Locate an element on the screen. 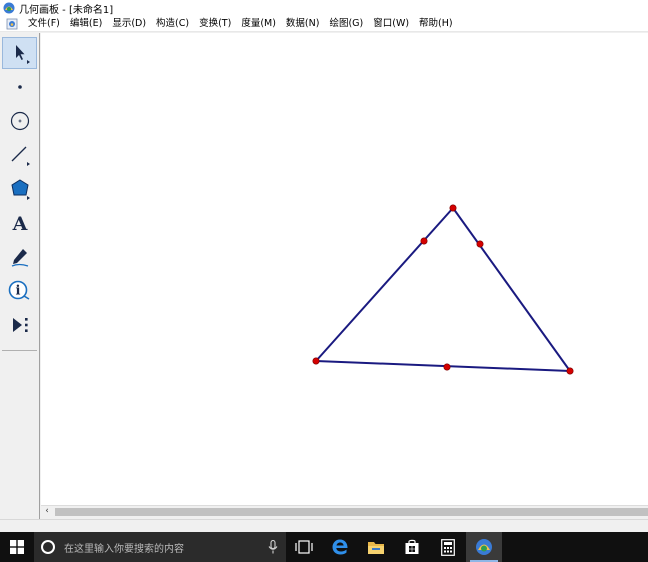 Image resolution: width=648 pixels, height=562 pixels. tool-information: i is located at coordinates (19, 291).